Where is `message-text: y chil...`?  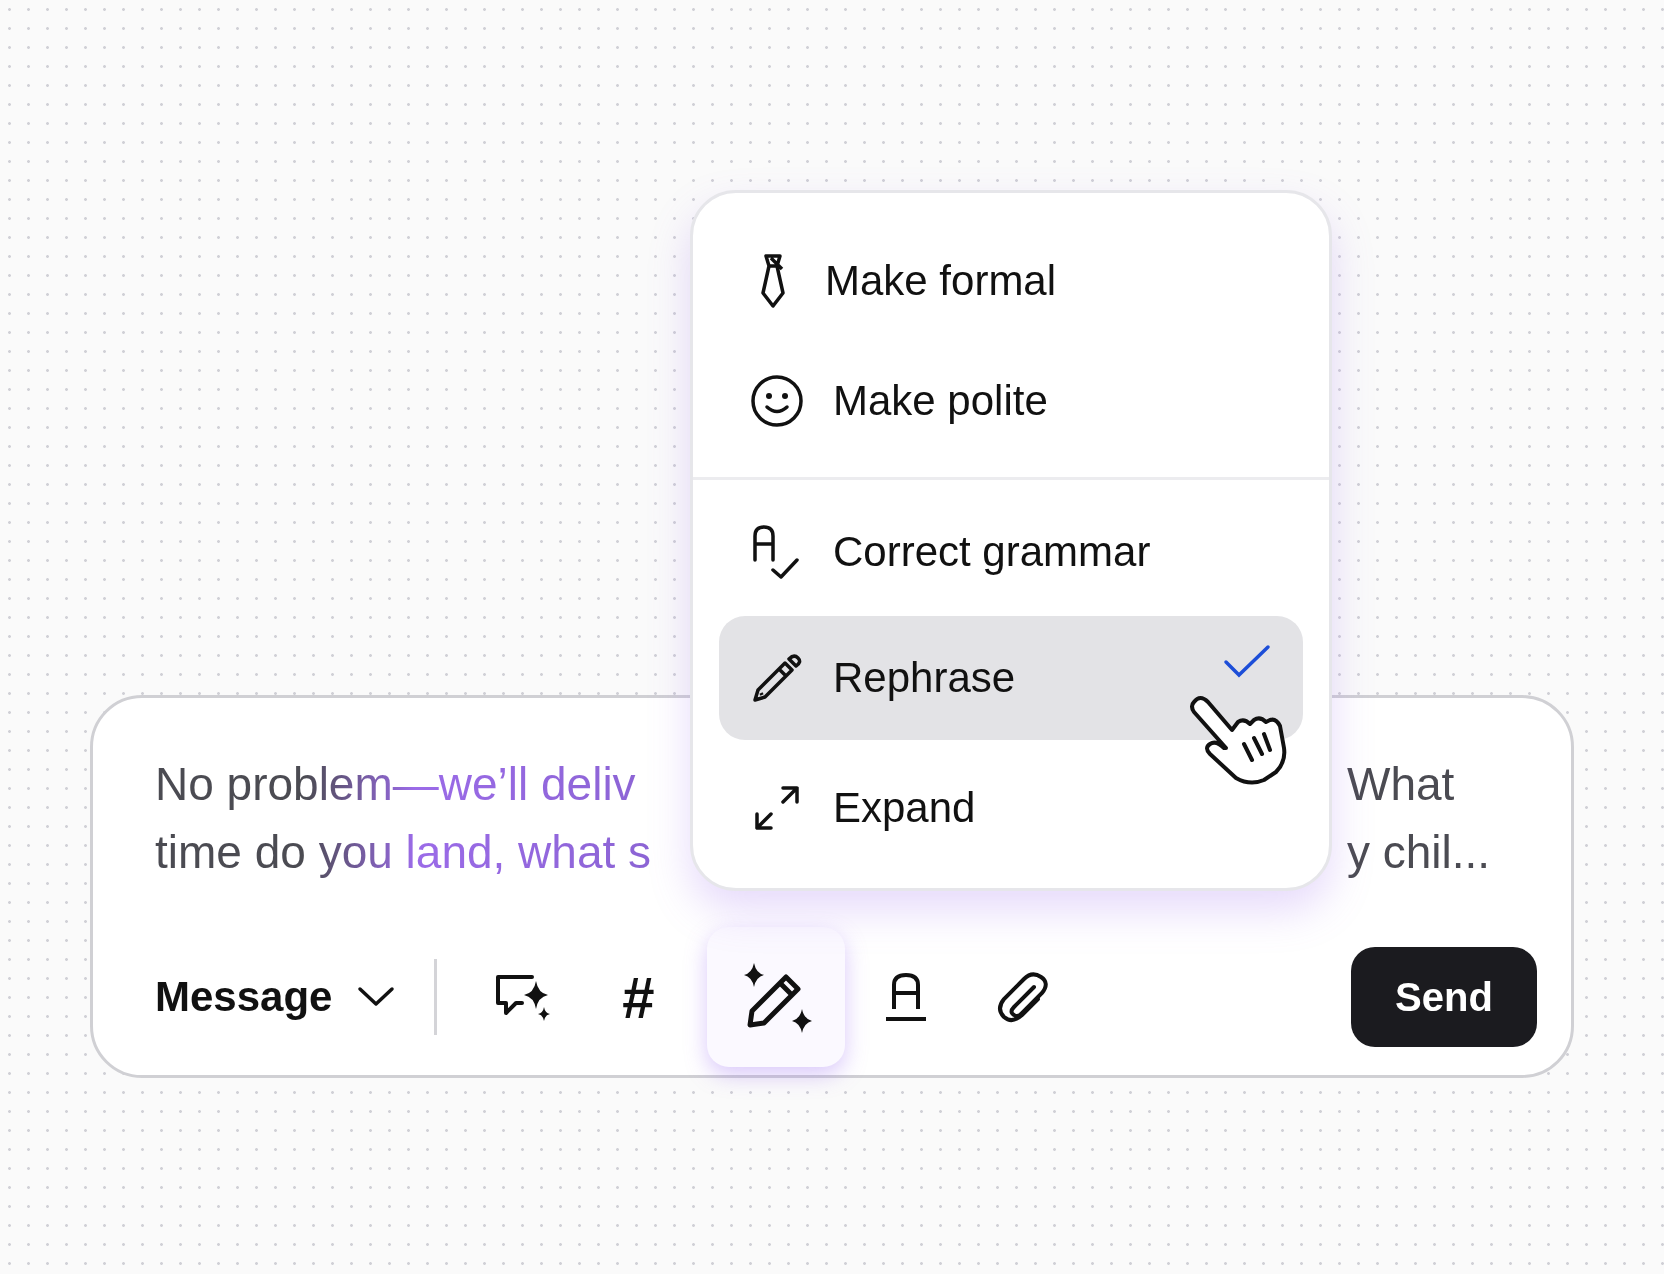
message-text: y chil... is located at coordinates (1419, 852).